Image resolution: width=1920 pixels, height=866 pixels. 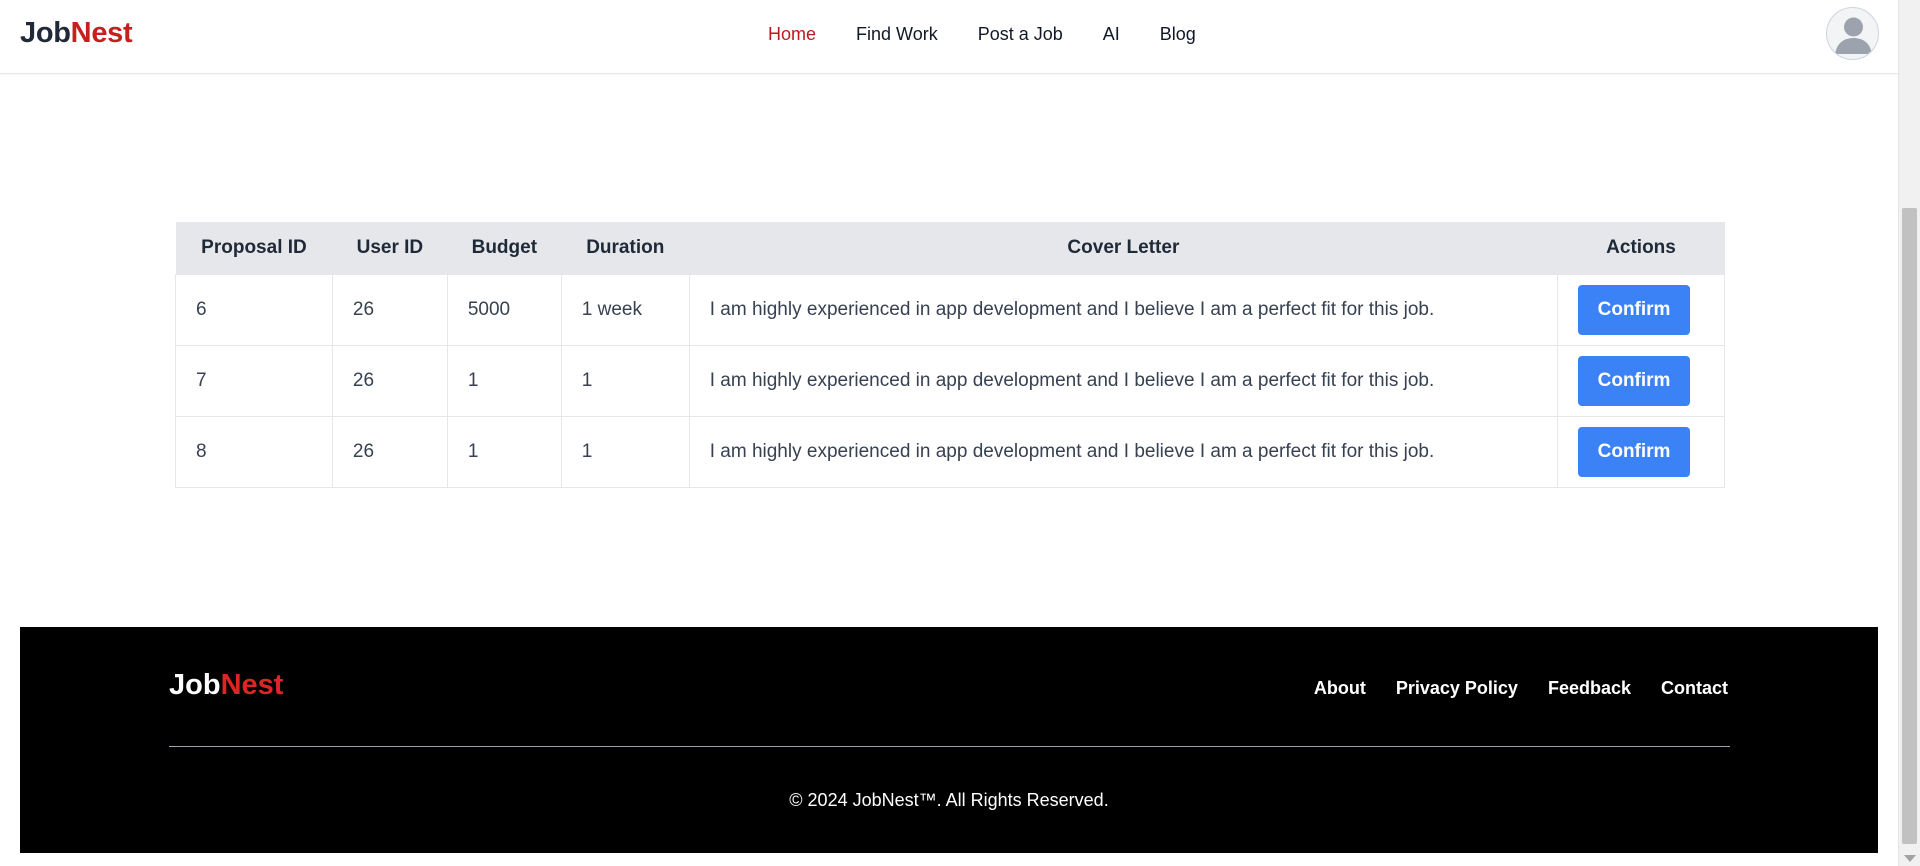 I want to click on column-header-proposal-id: Proposal ID, so click(x=254, y=248).